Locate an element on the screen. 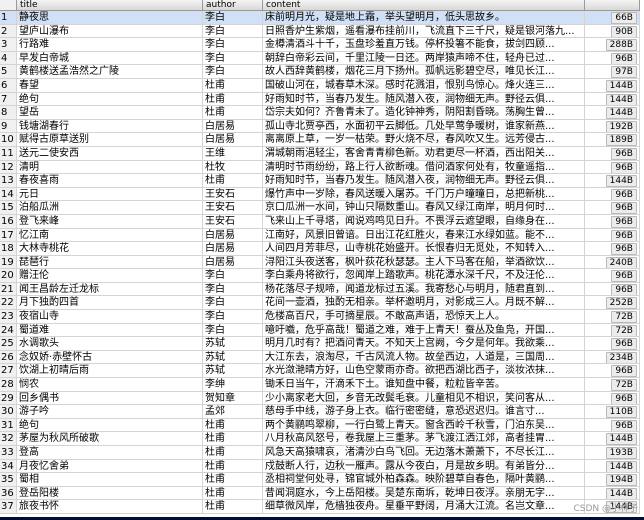 The height and width of the screenshot is (520, 644). size-cell: 110B is located at coordinates (612, 411).